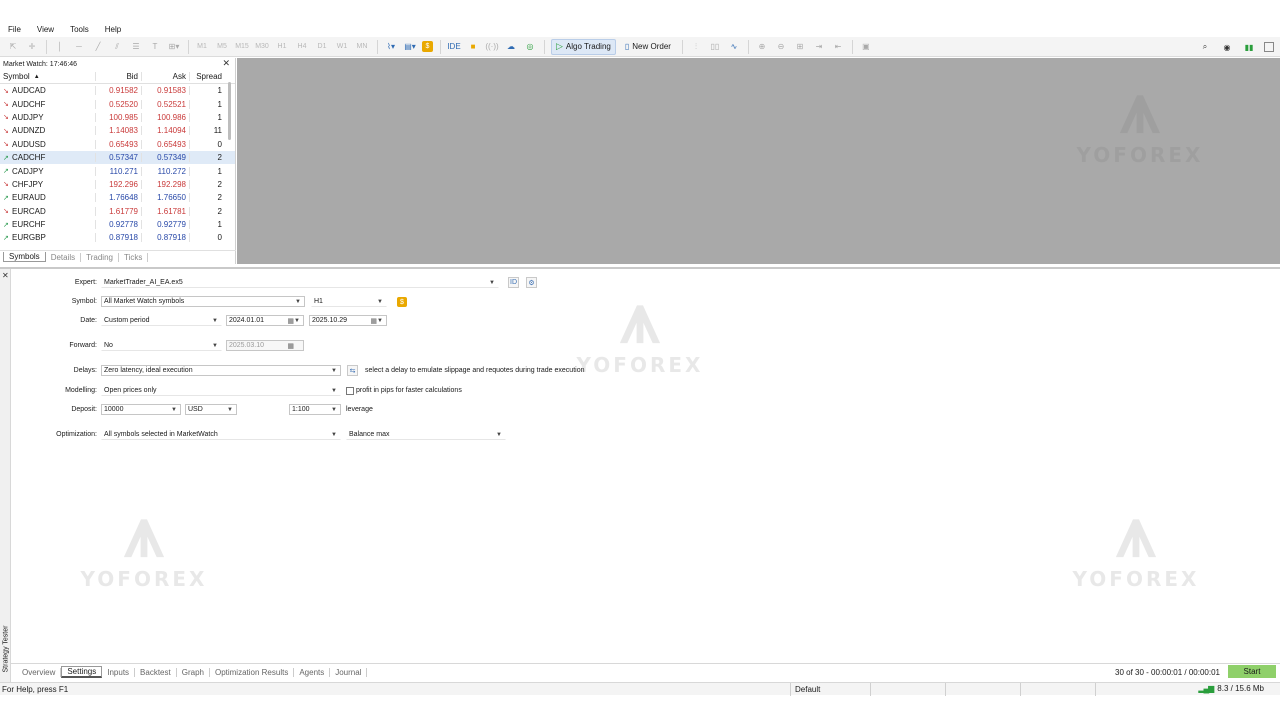  Describe the element at coordinates (119, 672) in the screenshot. I see `tab-inputs: Inputs` at that location.